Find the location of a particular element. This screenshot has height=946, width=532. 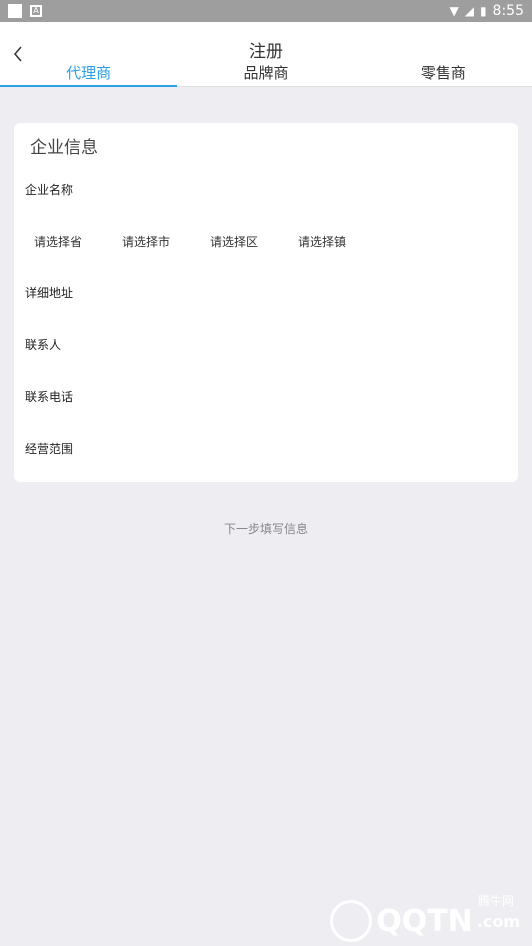

tab-bar: 代理商 品牌商 零售商 is located at coordinates (266, 74).